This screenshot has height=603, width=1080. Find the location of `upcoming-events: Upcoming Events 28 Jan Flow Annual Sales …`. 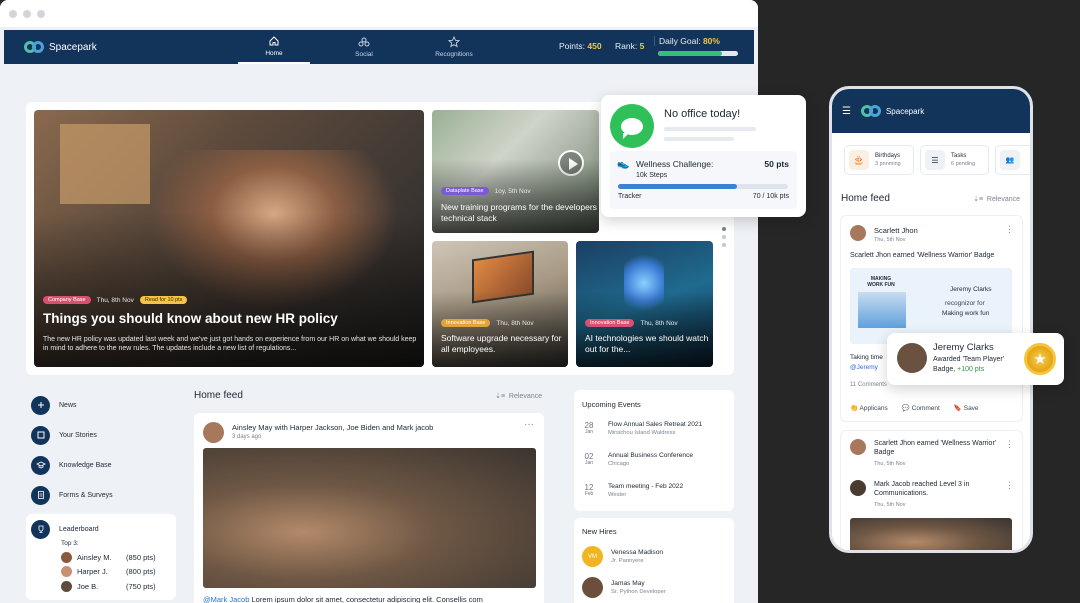

upcoming-events: Upcoming Events 28 Jan Flow Annual Sales … is located at coordinates (654, 450).